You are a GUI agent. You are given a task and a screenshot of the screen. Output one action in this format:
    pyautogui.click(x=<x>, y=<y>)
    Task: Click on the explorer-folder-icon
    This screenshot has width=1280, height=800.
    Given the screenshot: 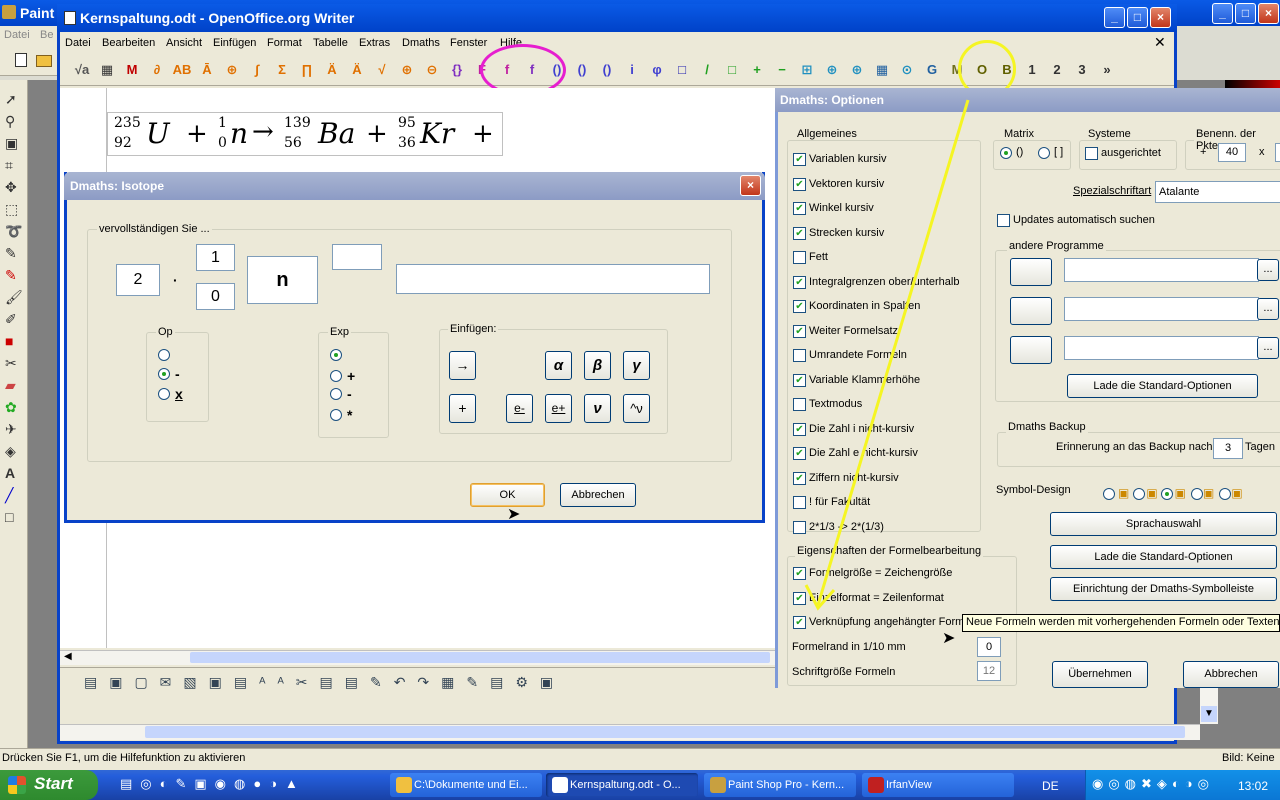 What is the action you would take?
    pyautogui.click(x=404, y=785)
    